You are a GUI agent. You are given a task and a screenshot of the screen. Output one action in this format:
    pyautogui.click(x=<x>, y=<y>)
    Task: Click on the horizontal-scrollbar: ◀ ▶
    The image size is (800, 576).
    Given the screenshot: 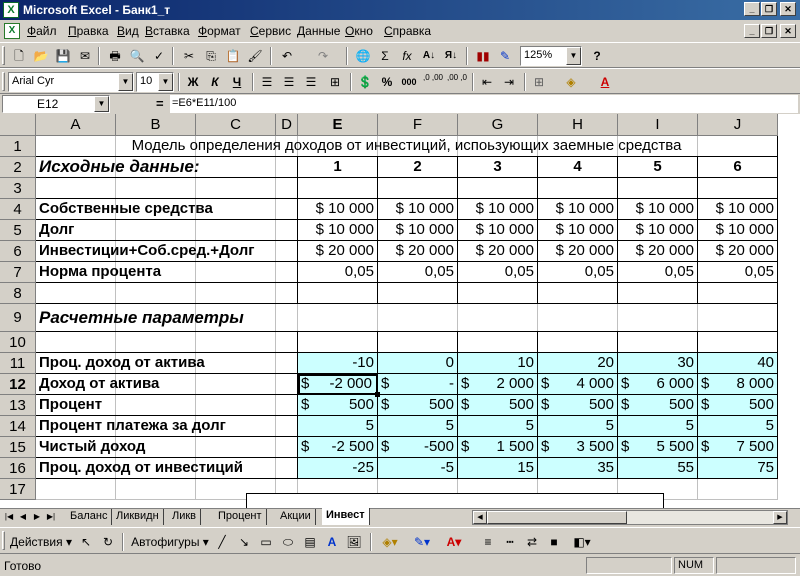 What is the action you would take?
    pyautogui.click(x=630, y=517)
    